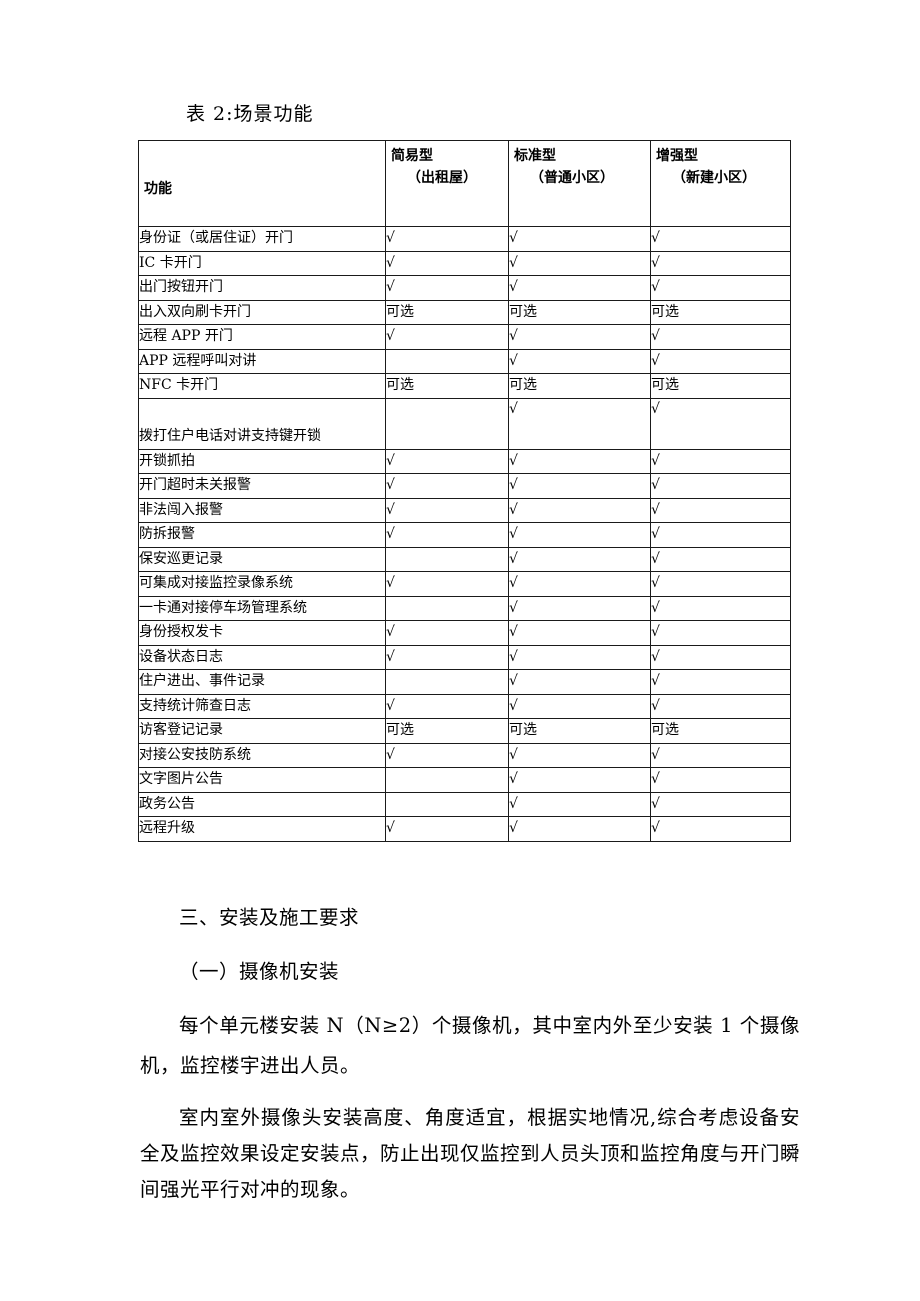  I want to click on table-row: 远程 APP 开门 √ √ √, so click(464, 337).